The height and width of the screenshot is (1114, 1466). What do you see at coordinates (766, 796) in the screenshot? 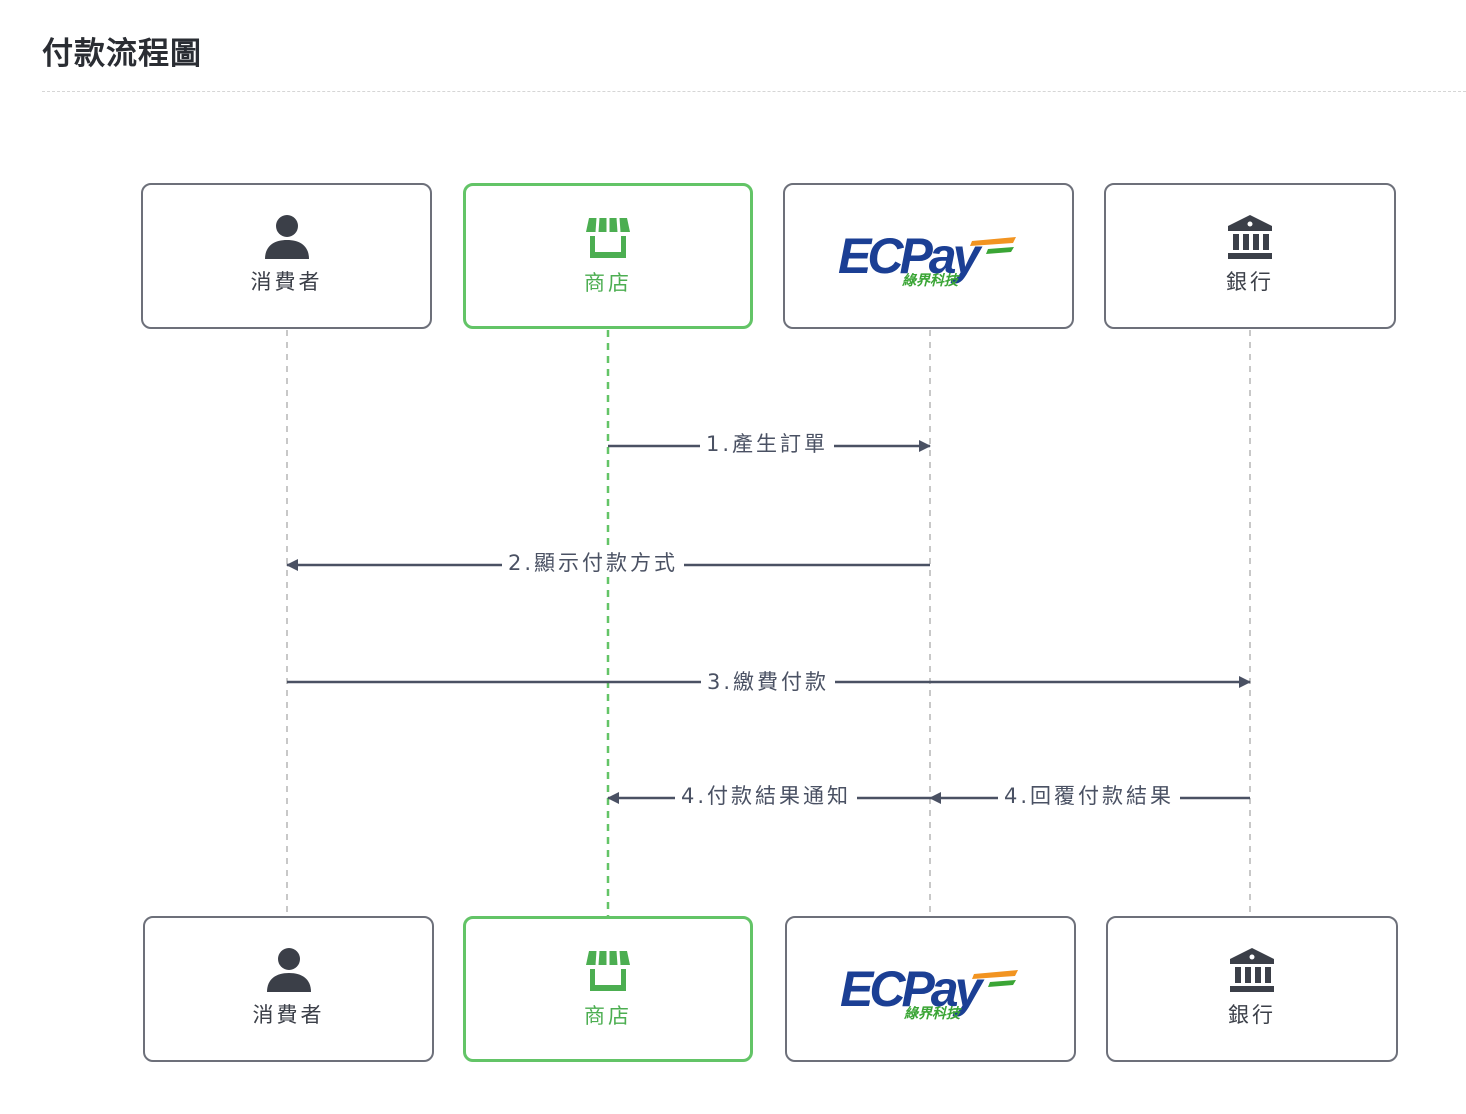
I see `message-label-payment-result-notify: 4.付款結果通知` at bounding box center [766, 796].